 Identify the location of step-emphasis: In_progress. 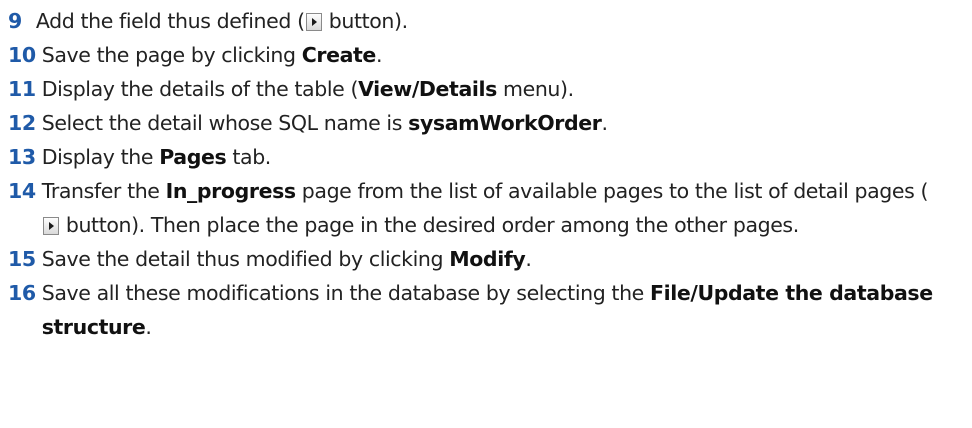
(230, 191).